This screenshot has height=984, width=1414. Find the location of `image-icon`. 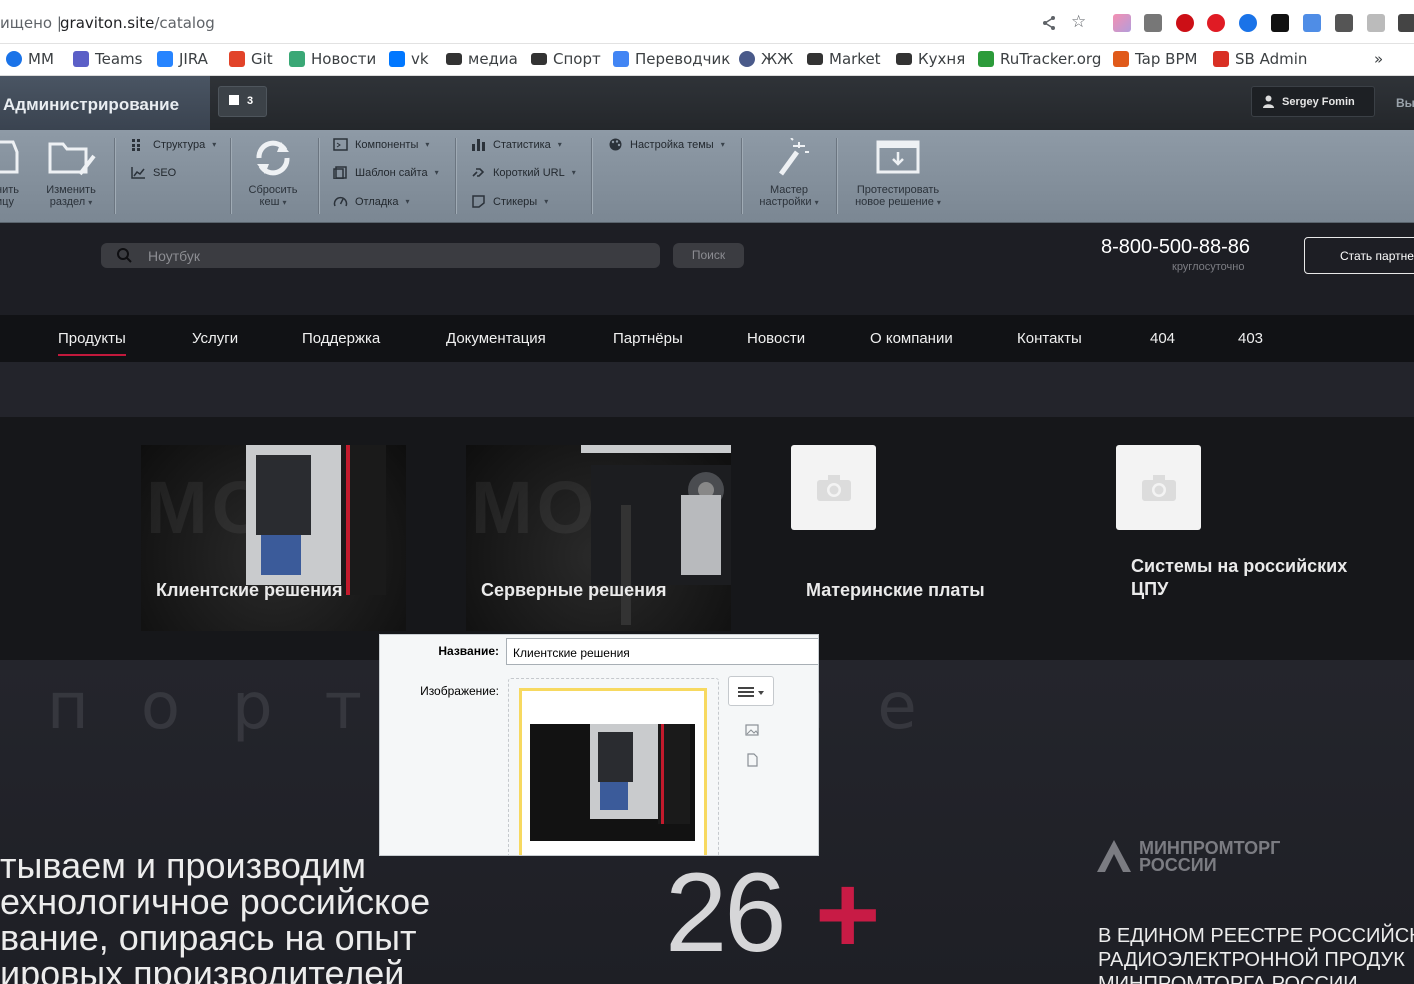

image-icon is located at coordinates (752, 730).